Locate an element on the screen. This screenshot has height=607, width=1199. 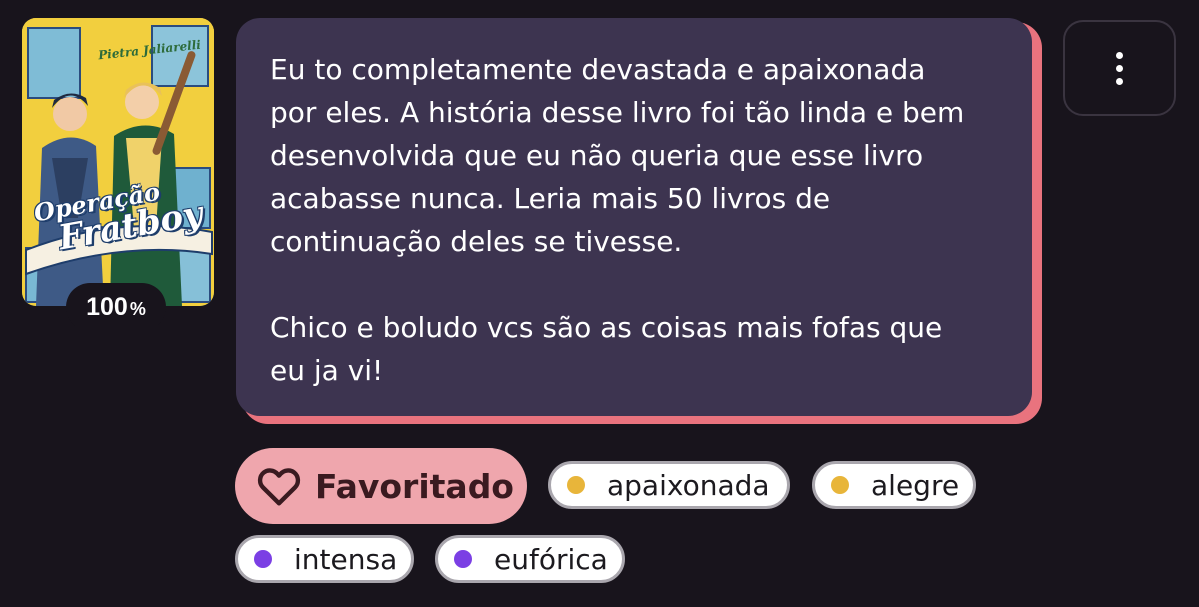
more-vertical-icon is located at coordinates (1119, 68).